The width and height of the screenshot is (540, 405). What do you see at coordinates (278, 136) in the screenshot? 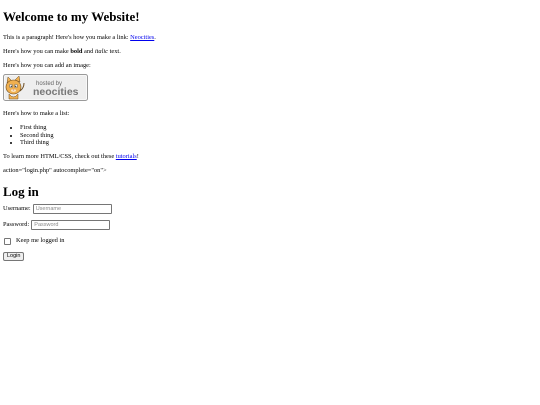
I see `list-item: Second thing` at bounding box center [278, 136].